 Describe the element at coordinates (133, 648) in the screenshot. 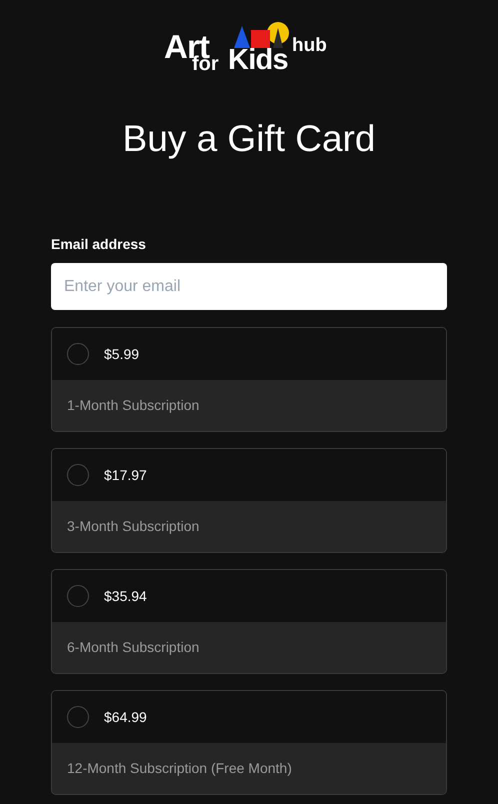

I see `plan-description: 6-Month Subscription` at that location.